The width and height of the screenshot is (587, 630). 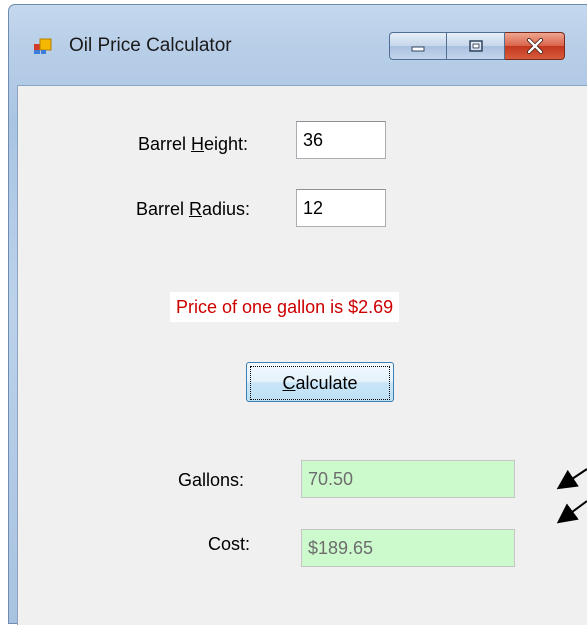 I want to click on cost-arrow, so click(x=571, y=512).